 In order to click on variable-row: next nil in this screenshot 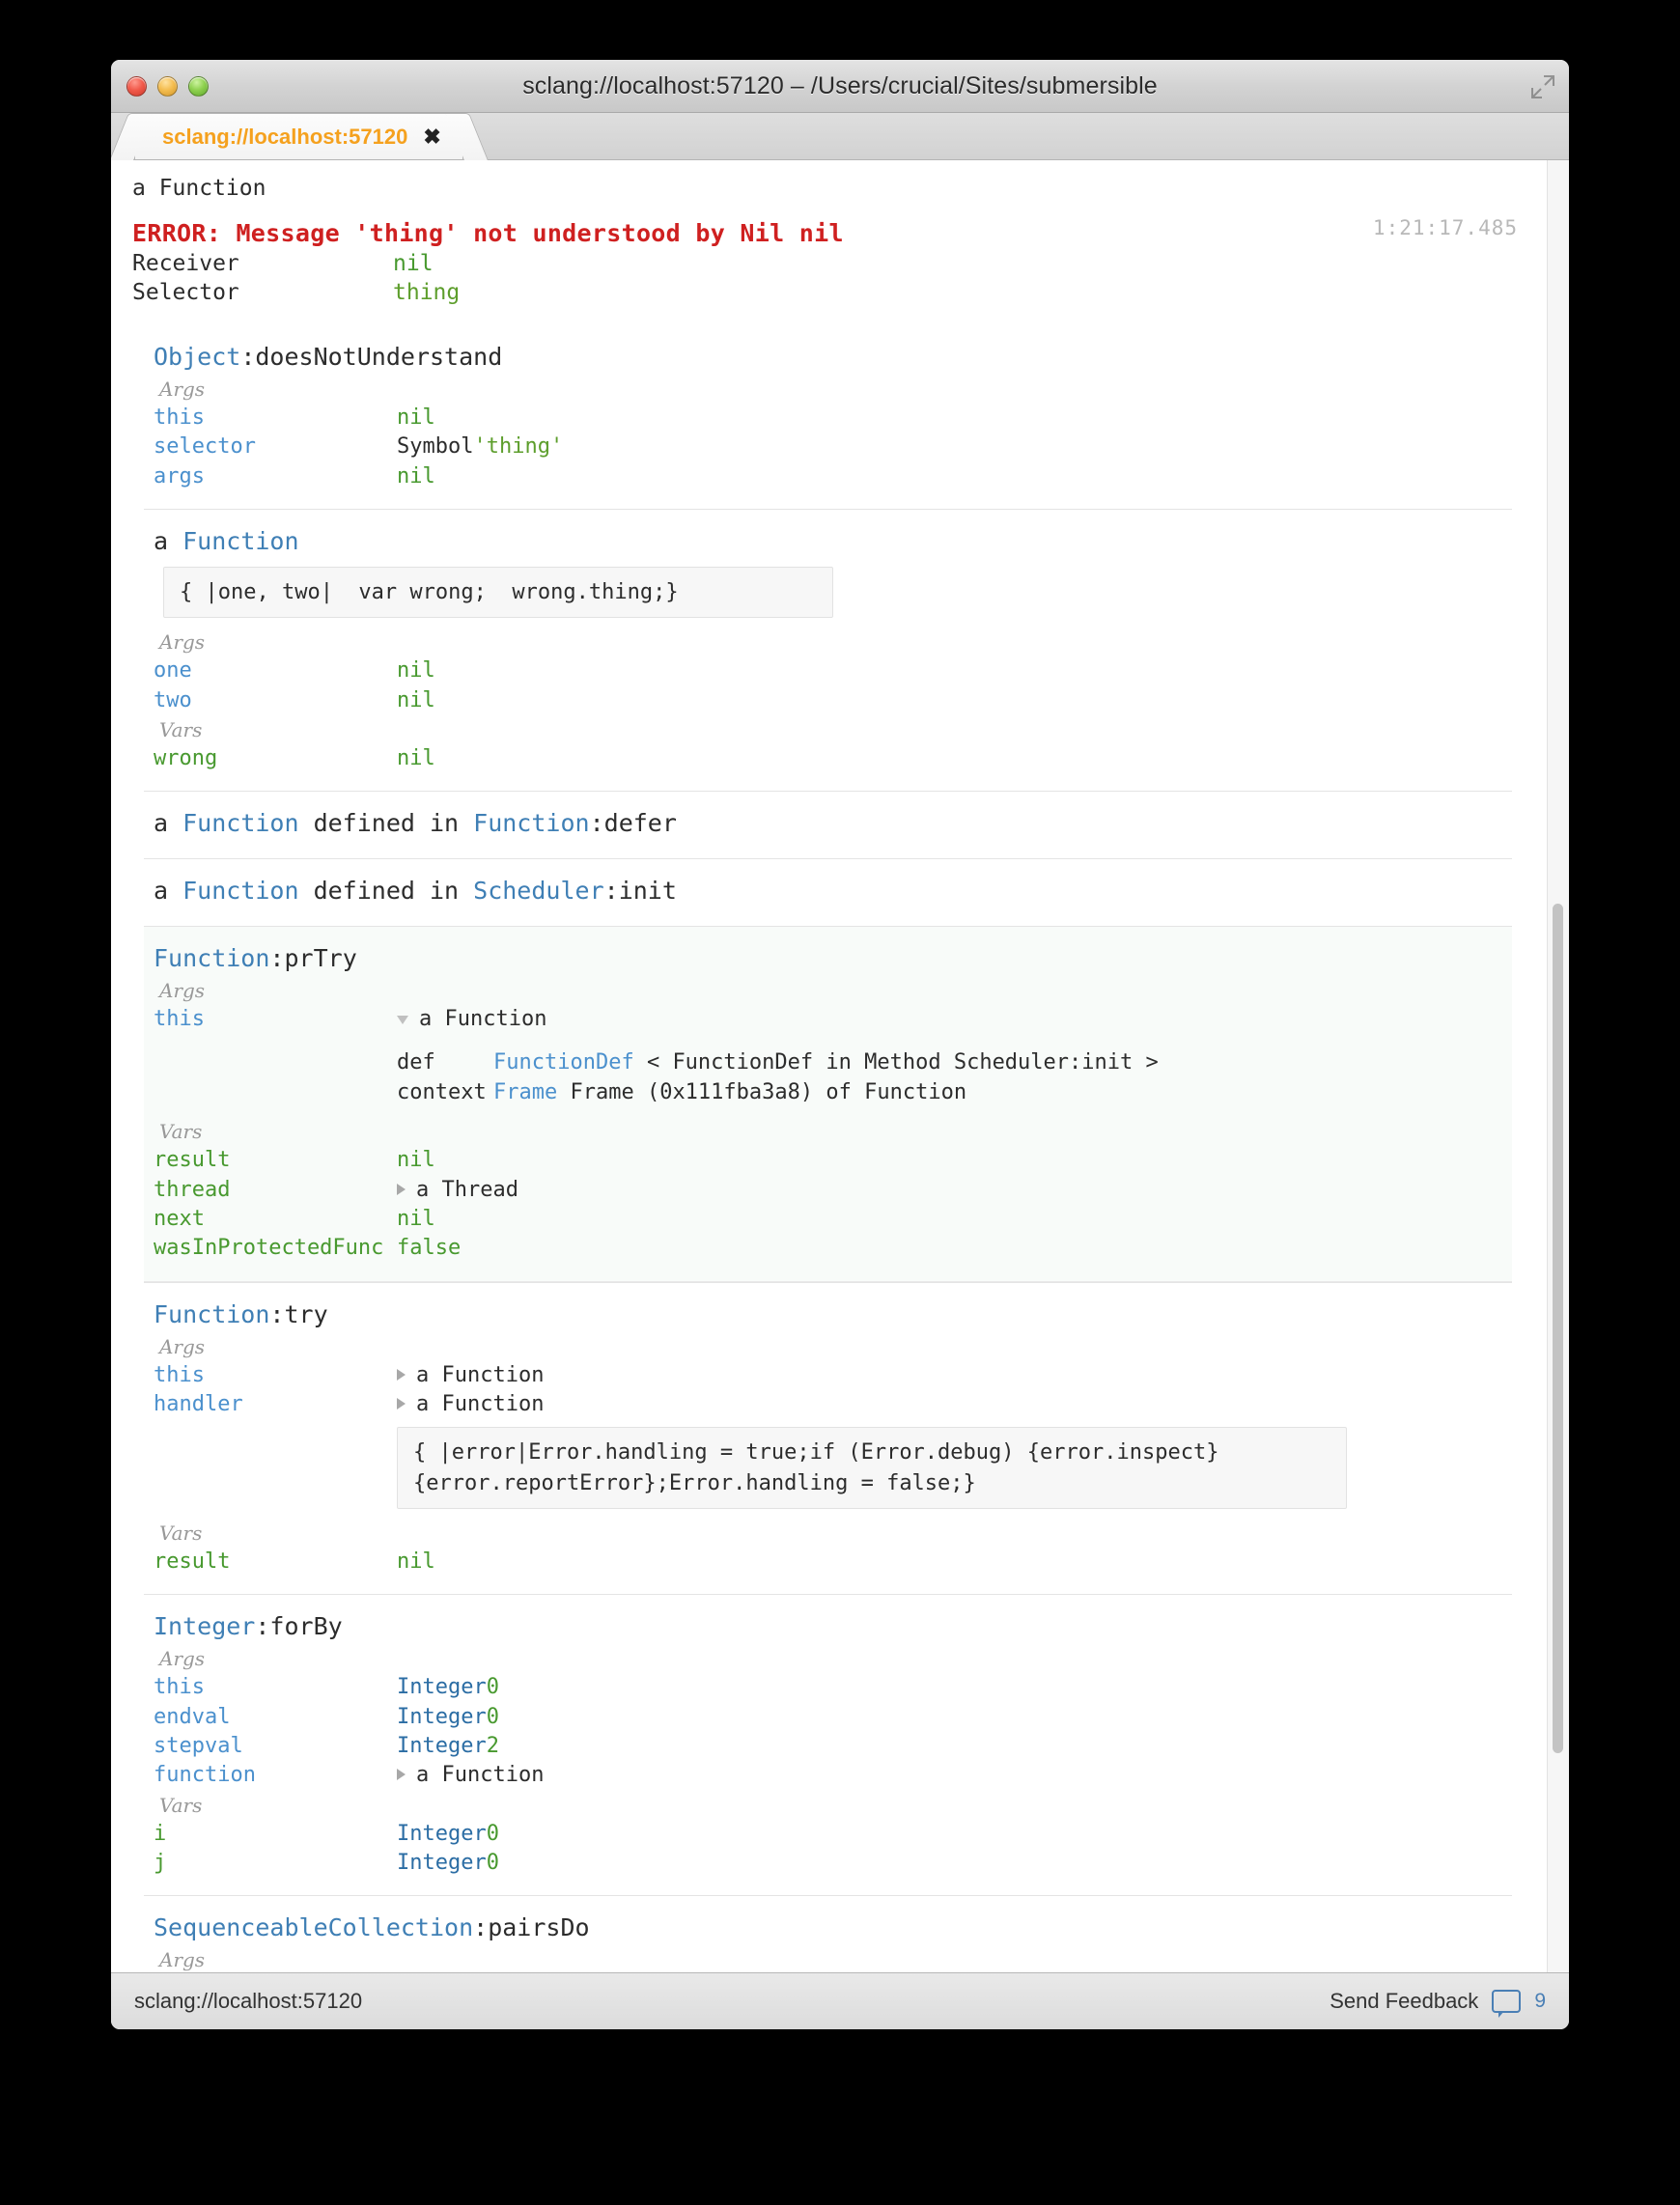, I will do `click(828, 1219)`.